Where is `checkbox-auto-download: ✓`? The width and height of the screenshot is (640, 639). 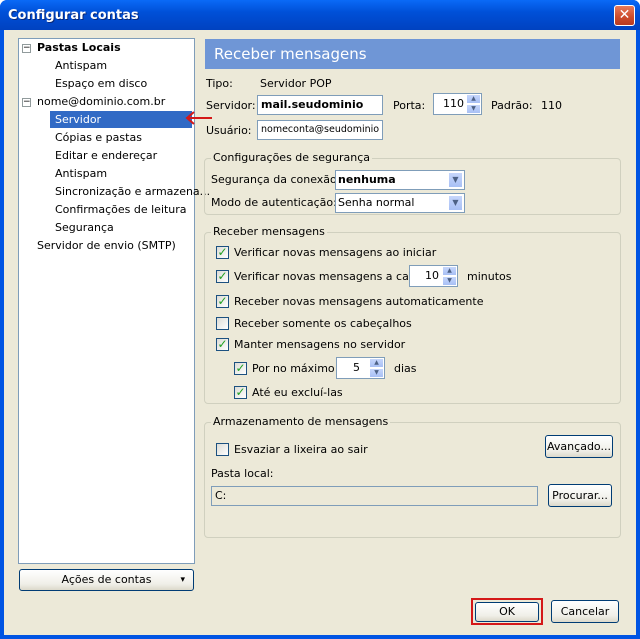
checkbox-auto-download: ✓ is located at coordinates (222, 301).